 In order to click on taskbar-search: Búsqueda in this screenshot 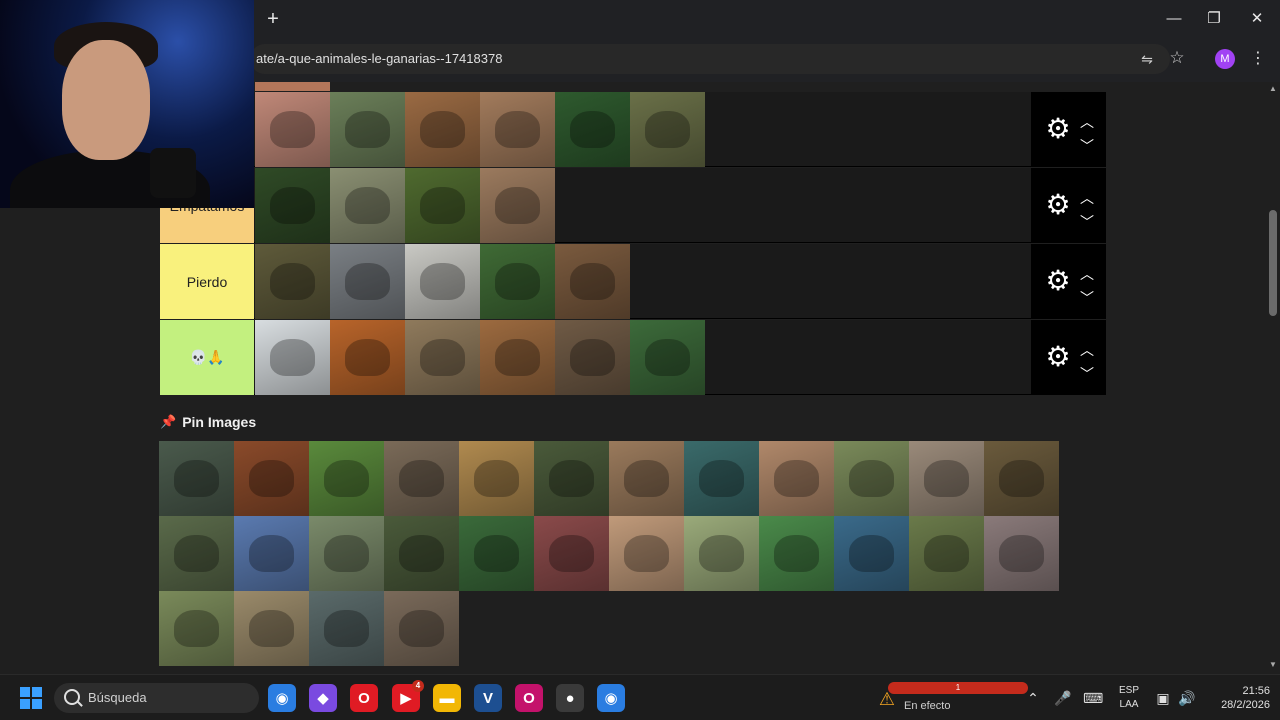, I will do `click(156, 698)`.